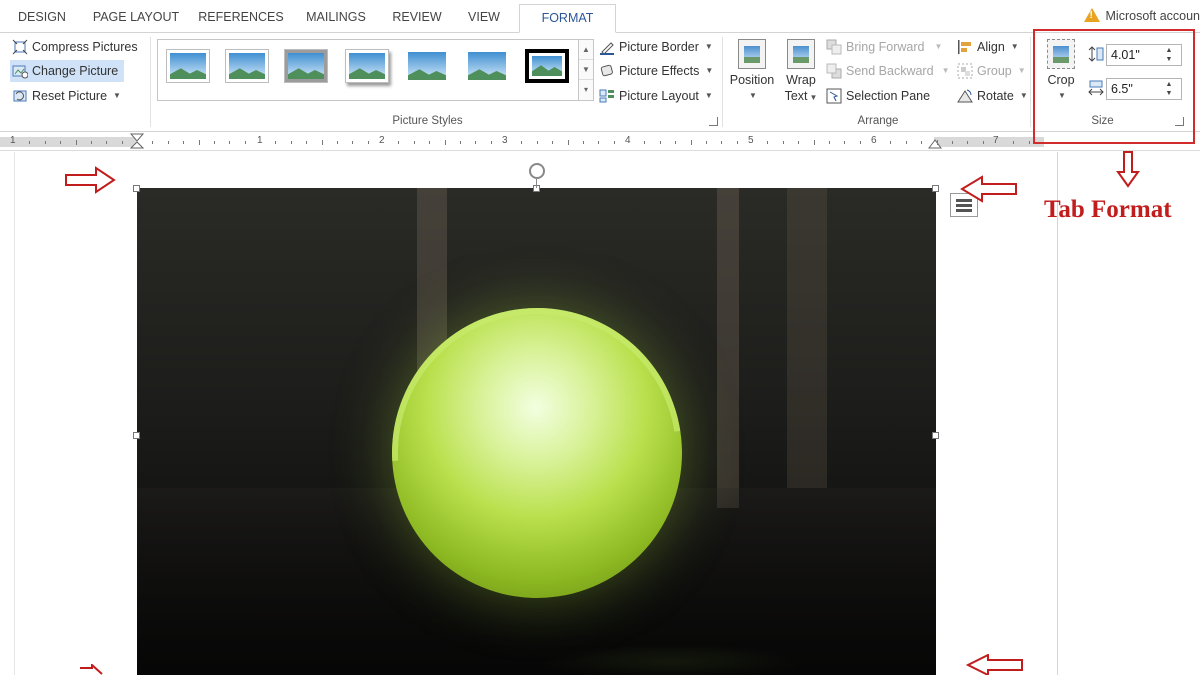  I want to click on size-group-highlight, so click(1114, 86).